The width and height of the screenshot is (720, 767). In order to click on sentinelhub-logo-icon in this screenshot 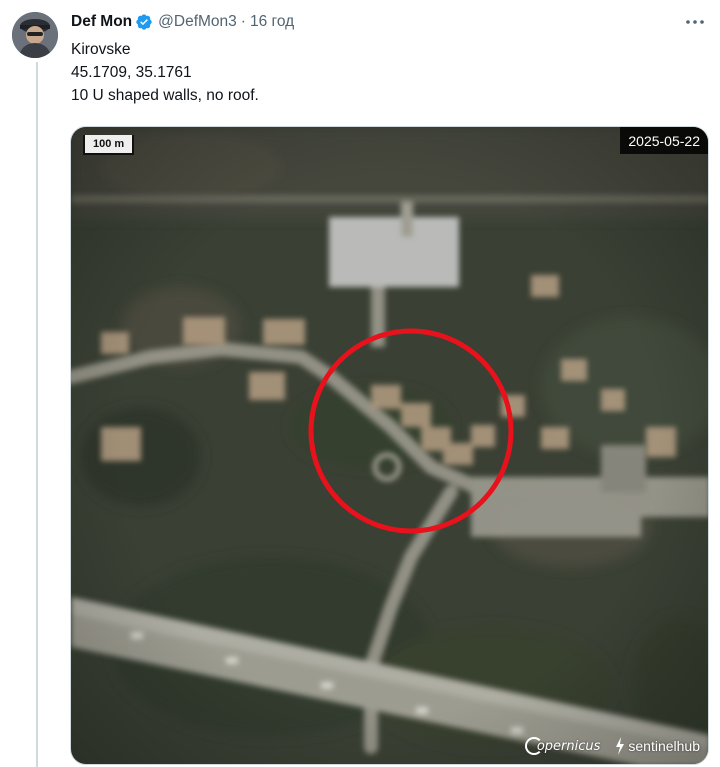, I will do `click(620, 746)`.